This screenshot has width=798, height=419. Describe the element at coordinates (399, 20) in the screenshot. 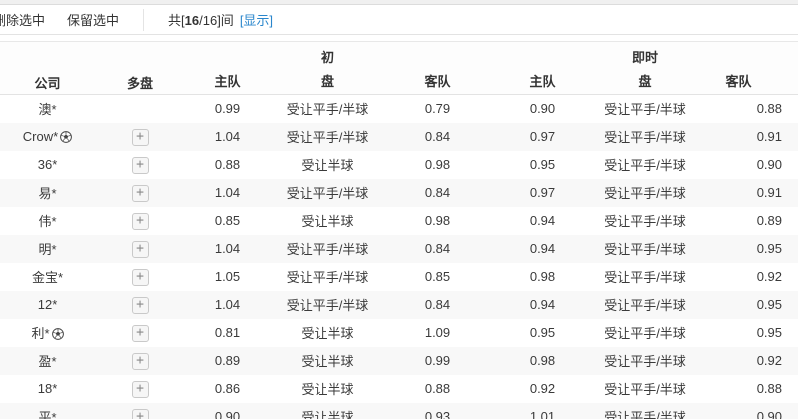

I see `toolbar: 删除选中 保留选中 共[16/16]间 [显示]` at that location.